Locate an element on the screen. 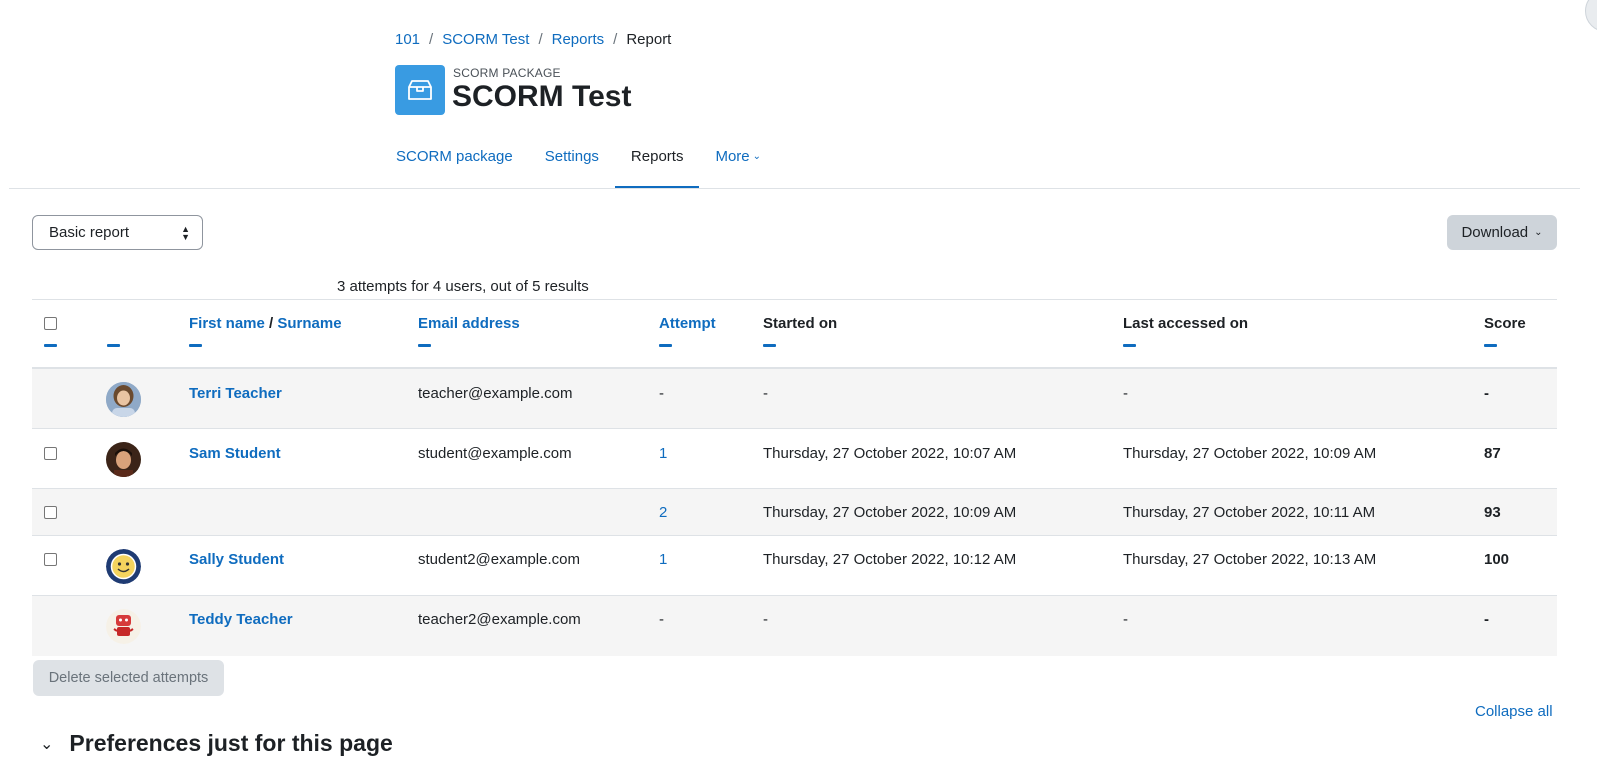 Image resolution: width=1597 pixels, height=757 pixels. delete-selected-button: Delete selected attempts is located at coordinates (128, 678).